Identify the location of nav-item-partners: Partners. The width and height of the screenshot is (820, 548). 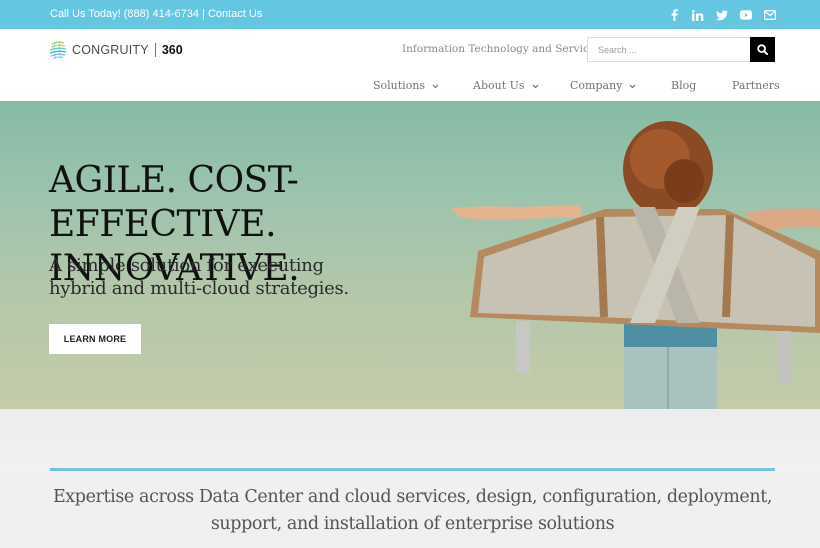
(756, 85).